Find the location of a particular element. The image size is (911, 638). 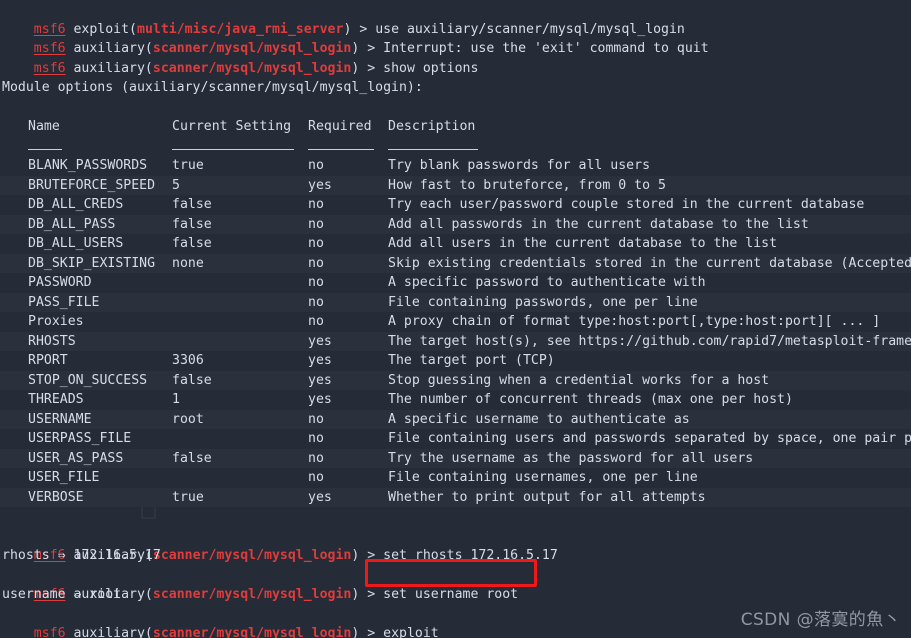

option-description: Whether to print output for all attempts is located at coordinates (547, 497).